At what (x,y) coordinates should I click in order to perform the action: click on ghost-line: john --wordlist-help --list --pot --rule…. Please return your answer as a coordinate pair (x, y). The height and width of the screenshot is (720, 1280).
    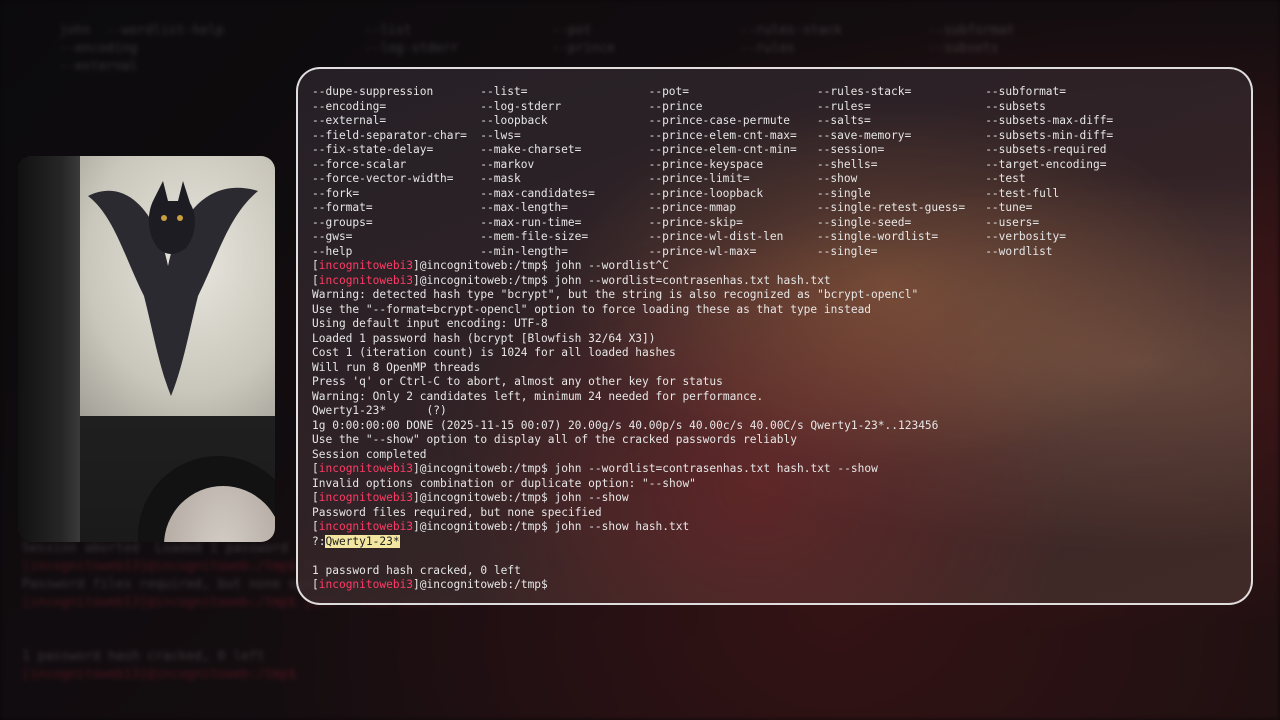
    Looking at the image, I should click on (521, 30).